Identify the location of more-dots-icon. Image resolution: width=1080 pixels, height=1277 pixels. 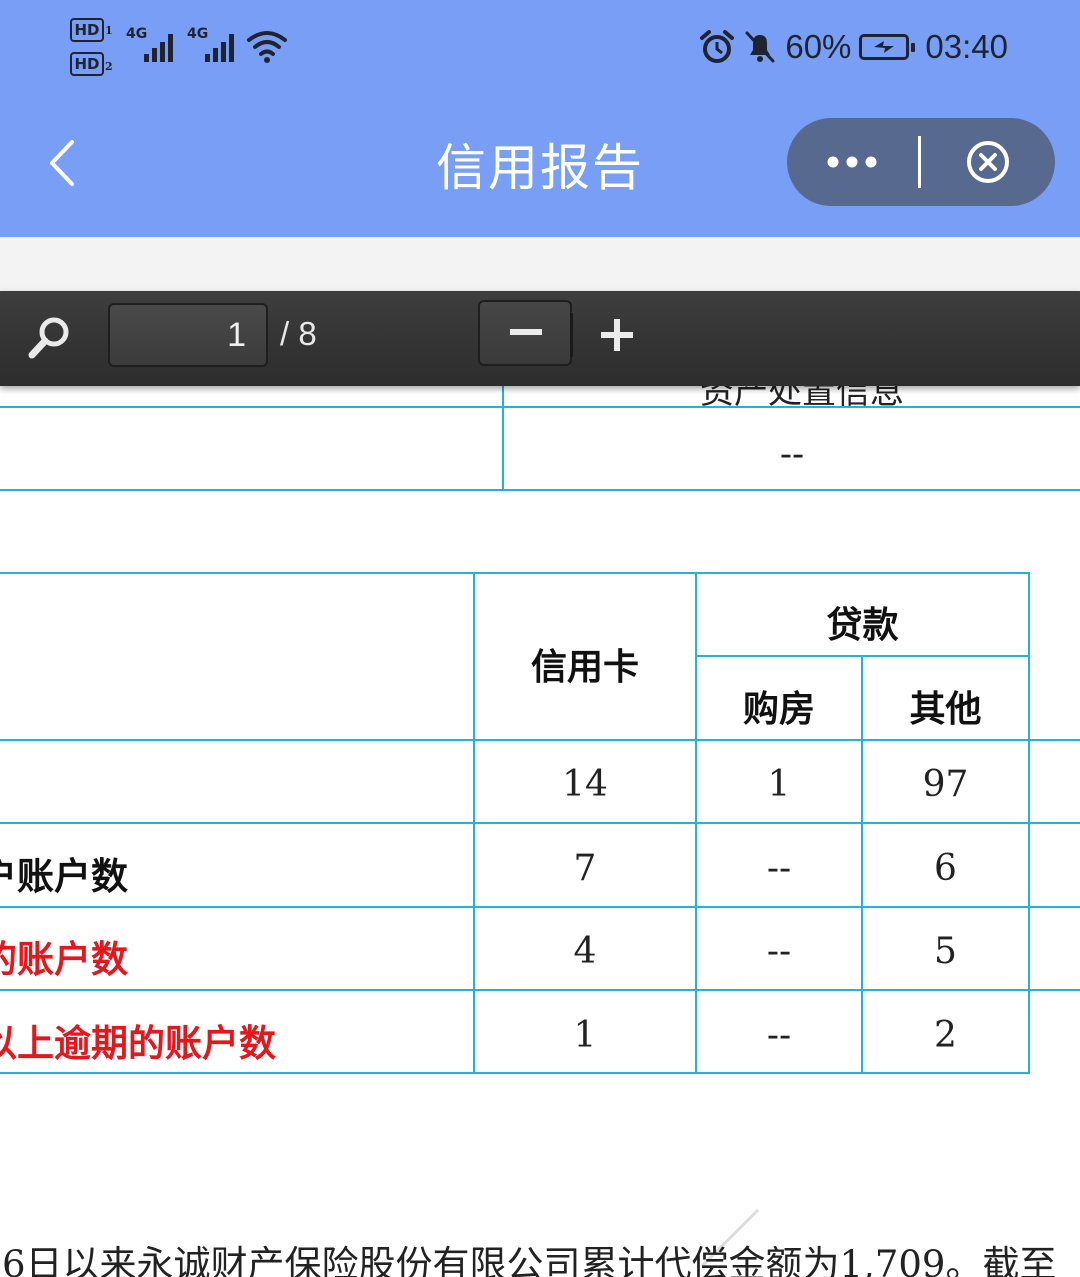
(852, 162).